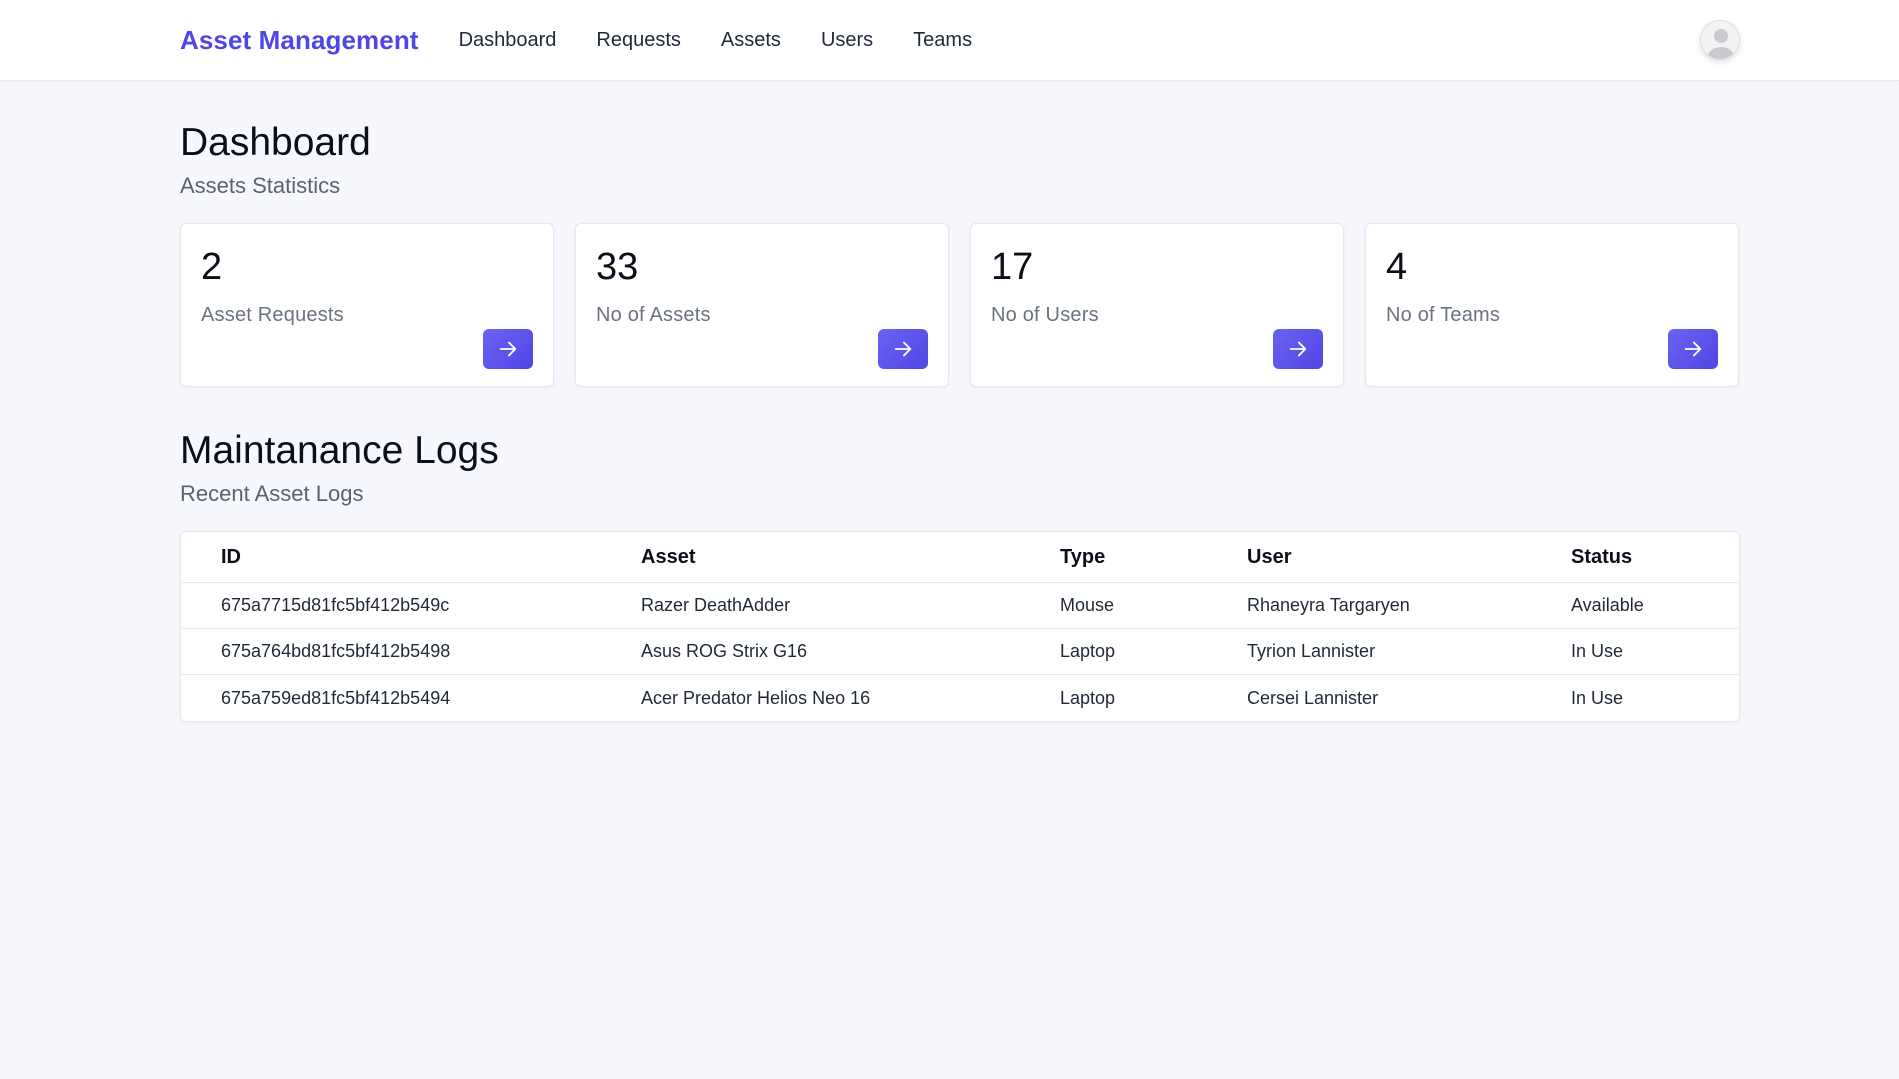 This screenshot has height=1079, width=1899. Describe the element at coordinates (1720, 40) in the screenshot. I see `user-avatar-icon` at that location.